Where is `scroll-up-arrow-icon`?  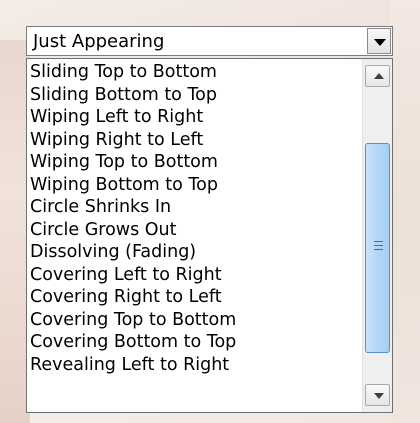
scroll-up-arrow-icon is located at coordinates (379, 76).